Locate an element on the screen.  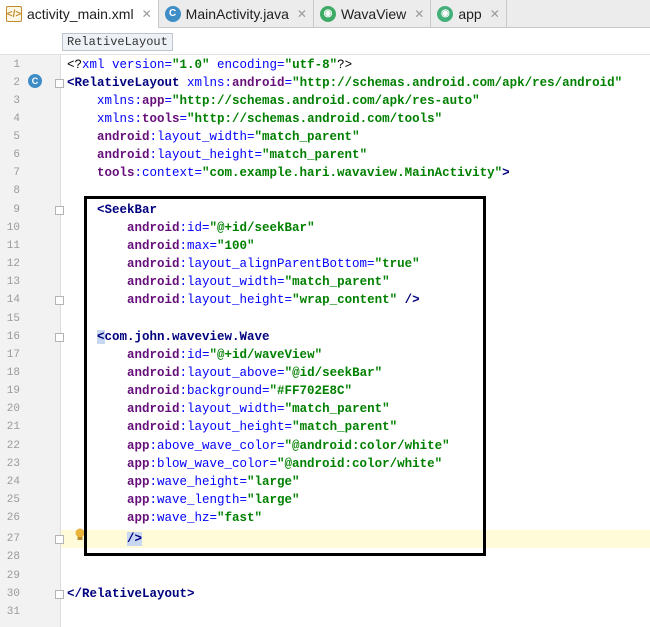
line-number: 8 is located at coordinates (16, 191).